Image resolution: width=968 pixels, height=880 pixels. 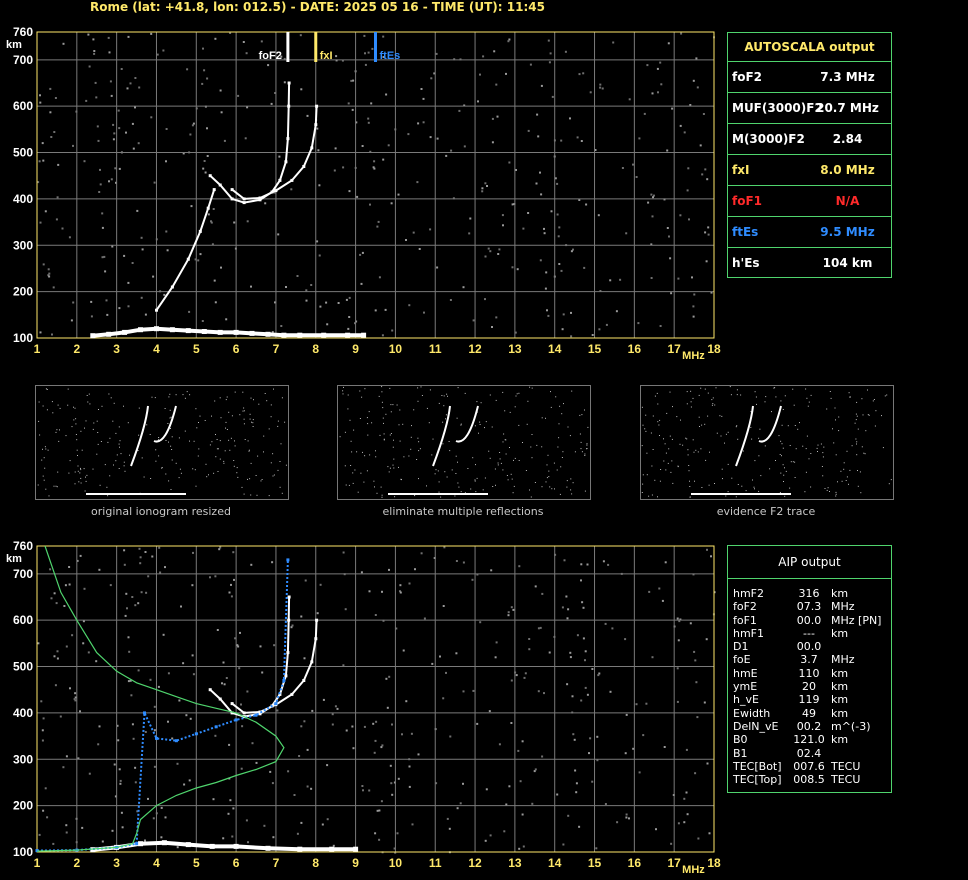 I want to click on autoscala-value: N/A, so click(x=847, y=201).